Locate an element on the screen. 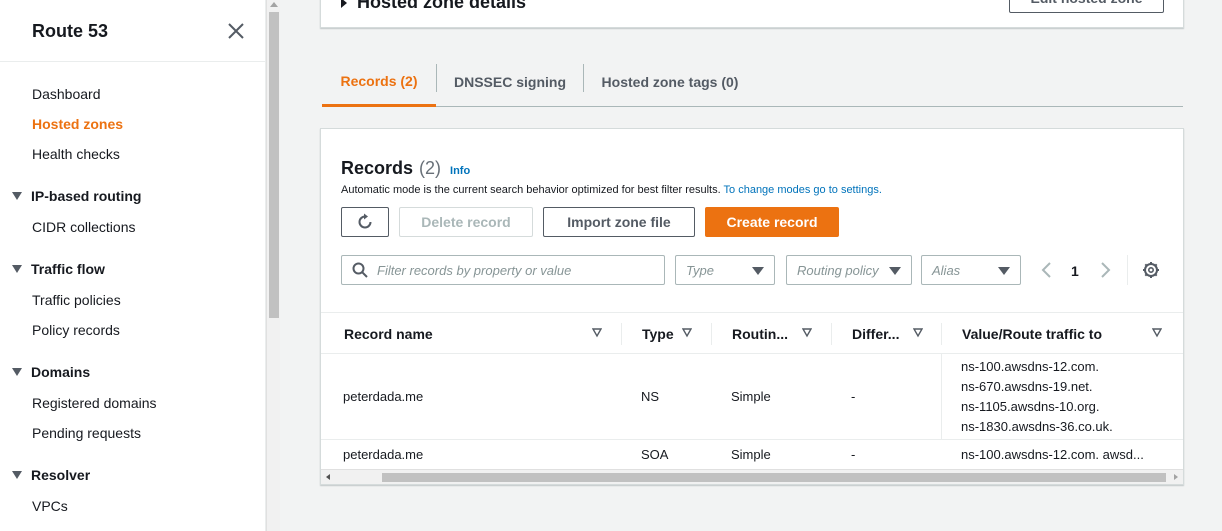 This screenshot has height=531, width=1222. type-filter-value: Type is located at coordinates (700, 270).